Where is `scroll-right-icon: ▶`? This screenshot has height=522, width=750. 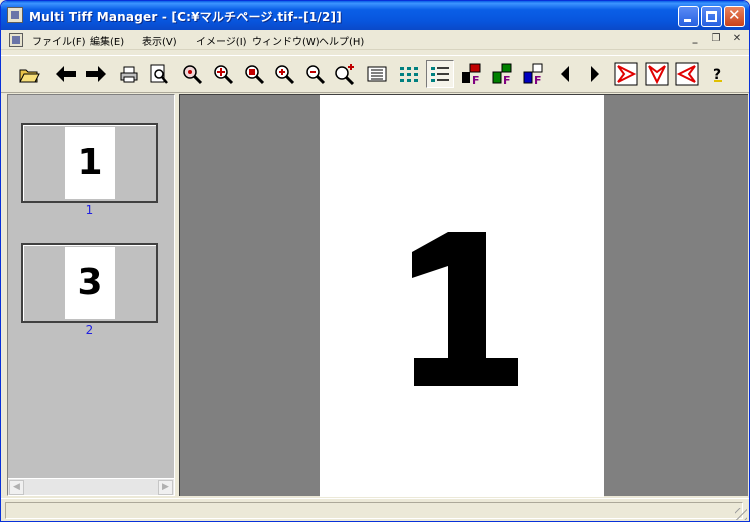 scroll-right-icon: ▶ is located at coordinates (165, 487).